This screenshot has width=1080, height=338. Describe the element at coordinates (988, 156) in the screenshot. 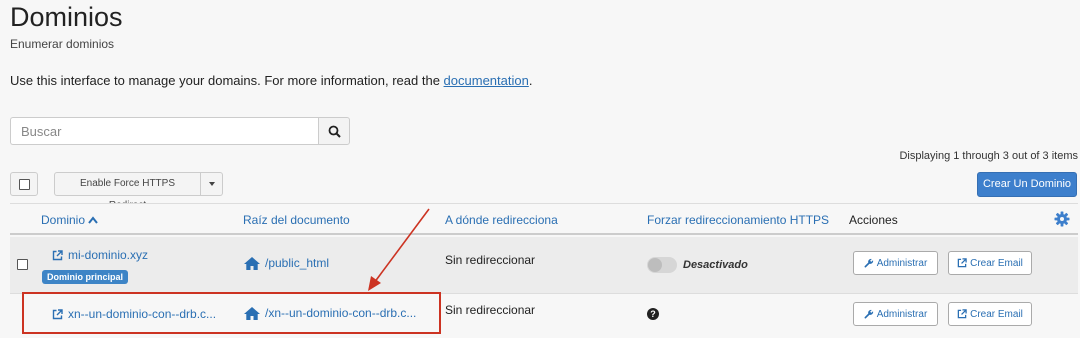

I see `pagination-summary: Displaying 1 through 3 out of 3 items` at that location.